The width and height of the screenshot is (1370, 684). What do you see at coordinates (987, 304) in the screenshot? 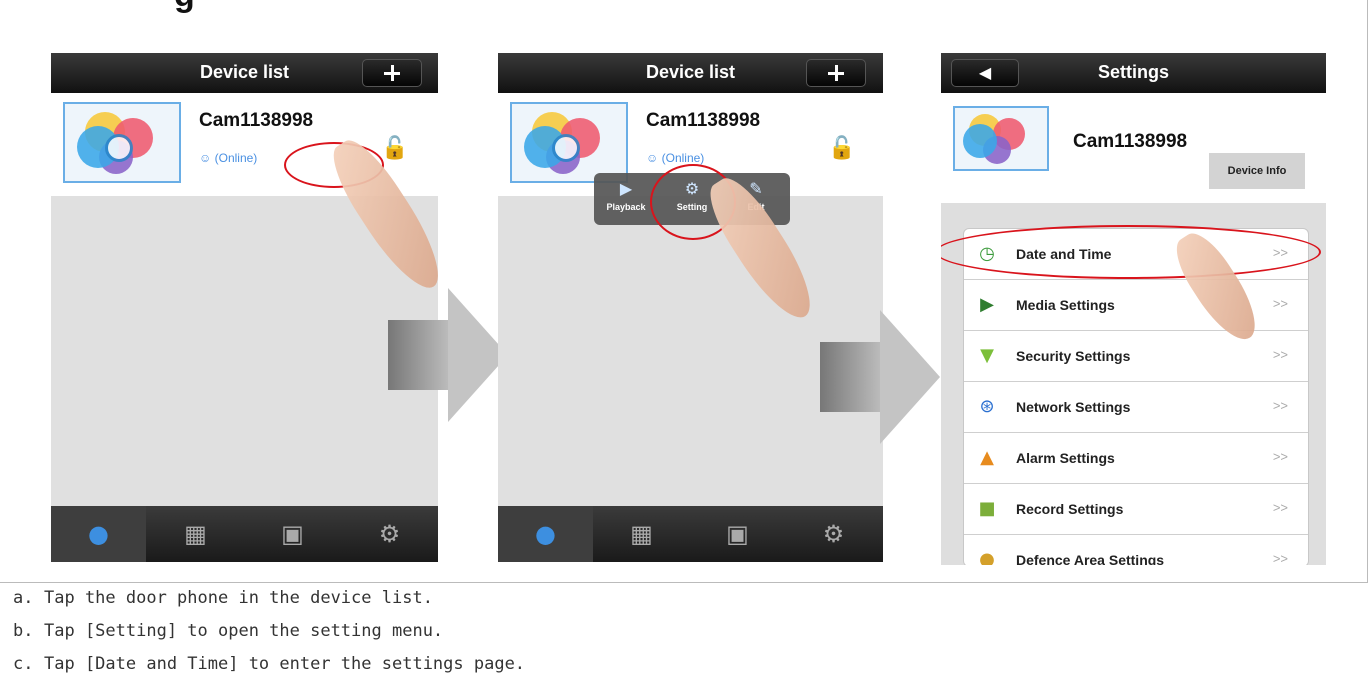
I see `media-icon: ▶` at bounding box center [987, 304].